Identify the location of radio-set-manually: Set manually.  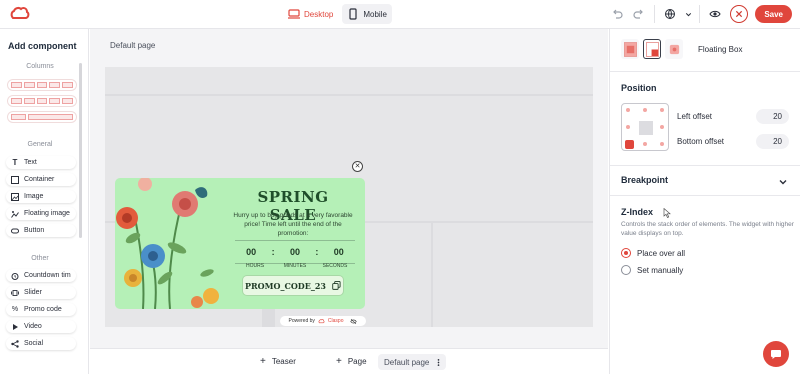
(652, 270).